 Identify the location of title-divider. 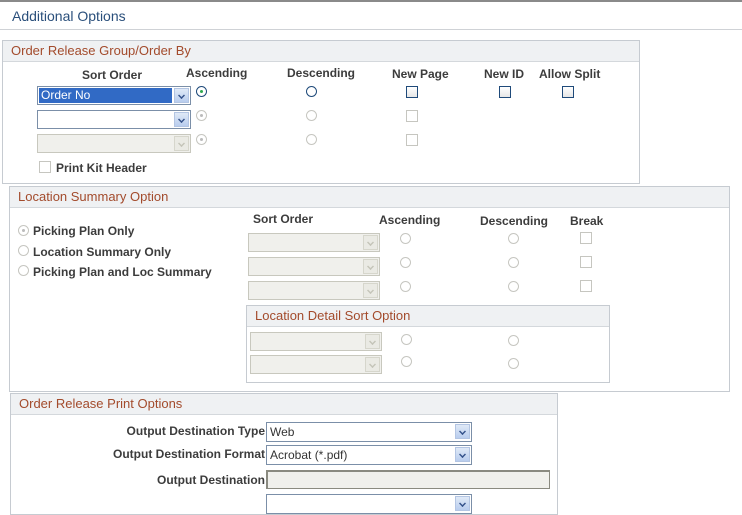
(371, 29).